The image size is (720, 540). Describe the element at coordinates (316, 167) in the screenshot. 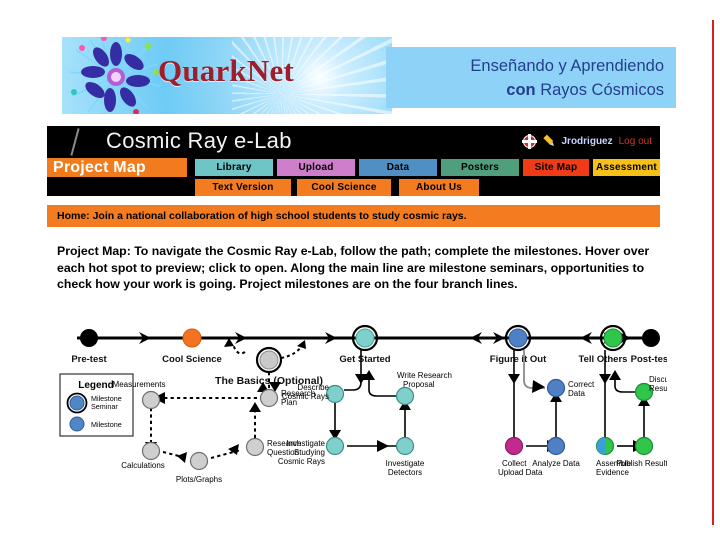

I see `elab-tab-upload: Upload` at that location.